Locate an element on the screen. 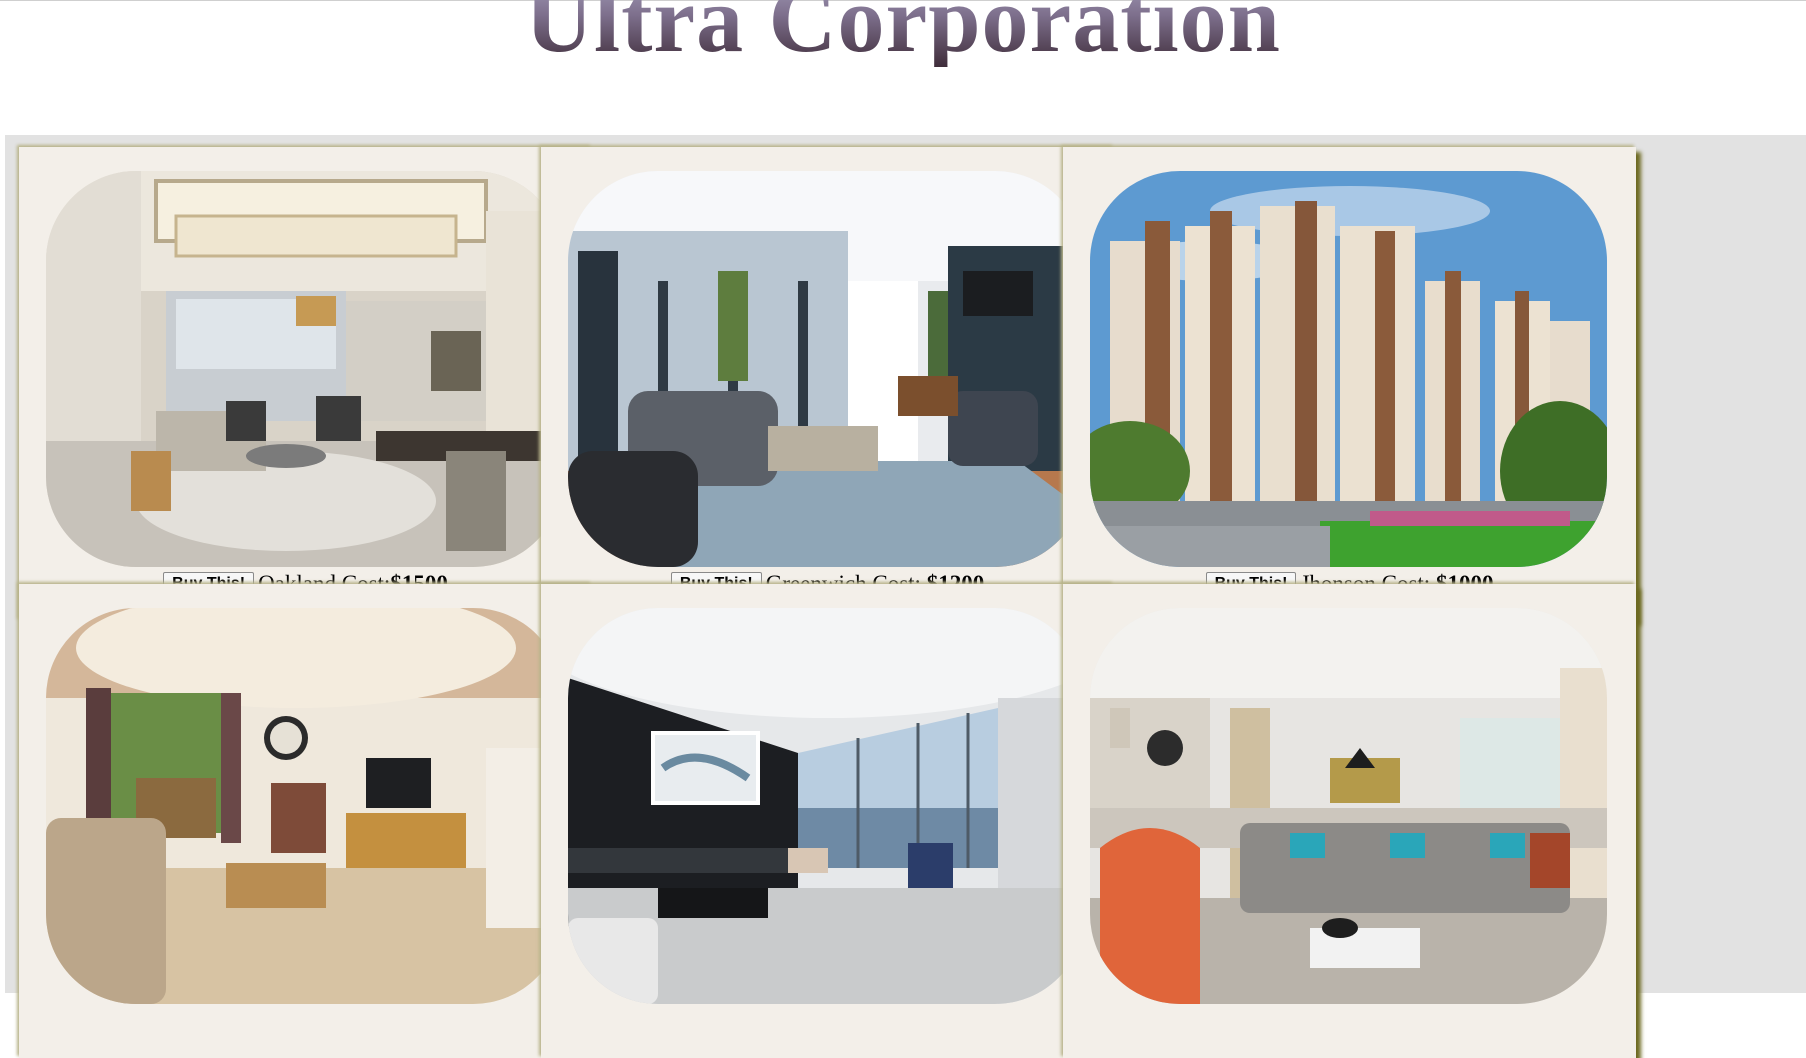 The width and height of the screenshot is (1806, 1058). listing-card-oakland: Buy This!Oakland Cost:$1500 is located at coordinates (305, 384).